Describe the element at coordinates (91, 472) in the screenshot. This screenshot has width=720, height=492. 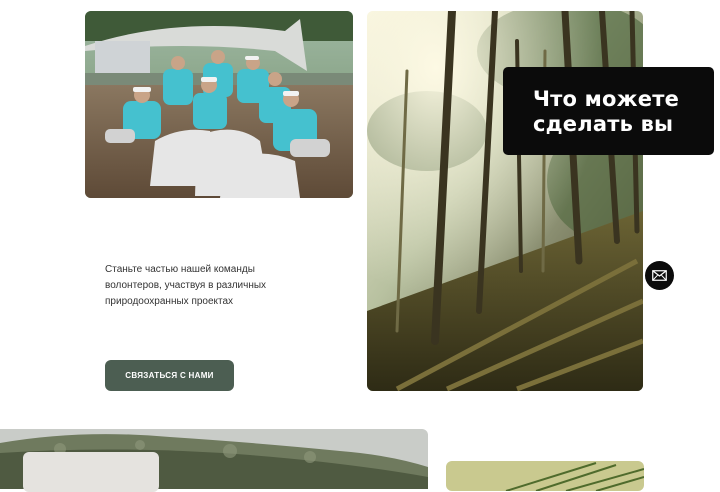
I see `overlay-card` at that location.